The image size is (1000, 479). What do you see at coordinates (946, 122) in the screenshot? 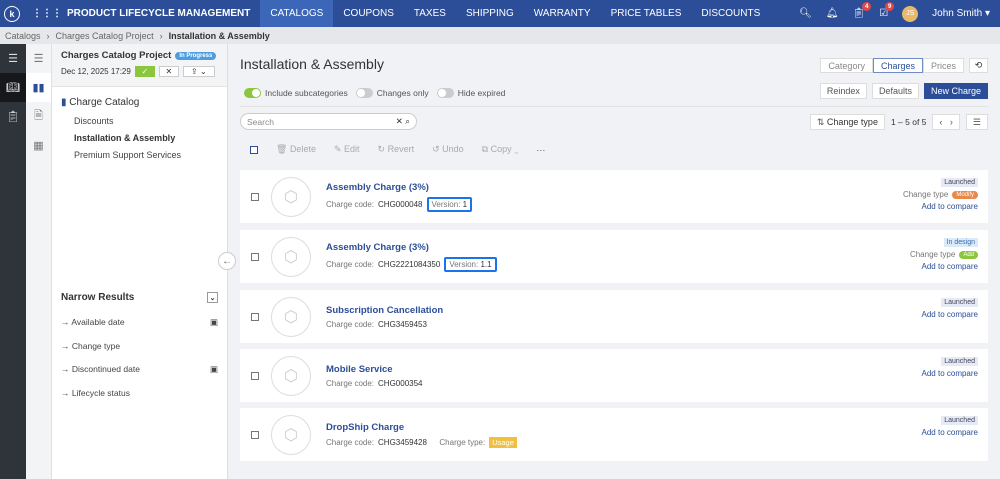
I see `pagination: ‹ ›` at bounding box center [946, 122].